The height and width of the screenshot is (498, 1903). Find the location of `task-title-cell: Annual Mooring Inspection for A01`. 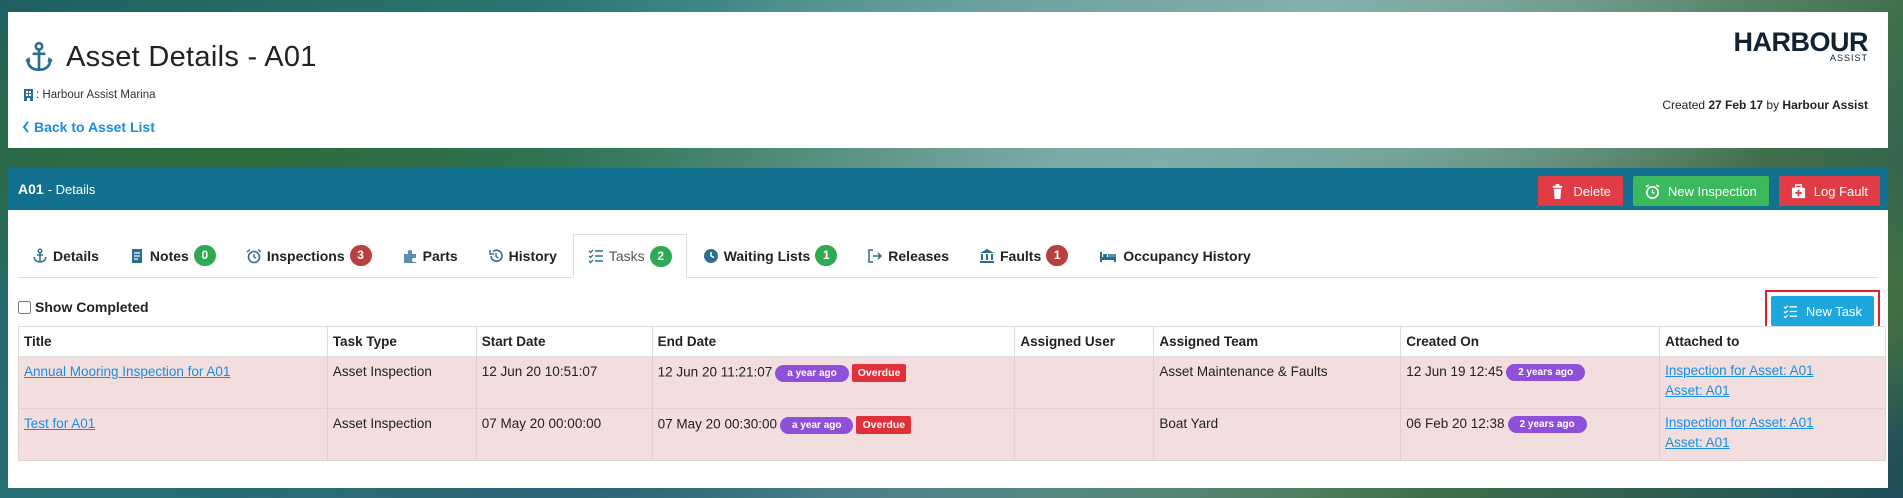

task-title-cell: Annual Mooring Inspection for A01 is located at coordinates (173, 382).